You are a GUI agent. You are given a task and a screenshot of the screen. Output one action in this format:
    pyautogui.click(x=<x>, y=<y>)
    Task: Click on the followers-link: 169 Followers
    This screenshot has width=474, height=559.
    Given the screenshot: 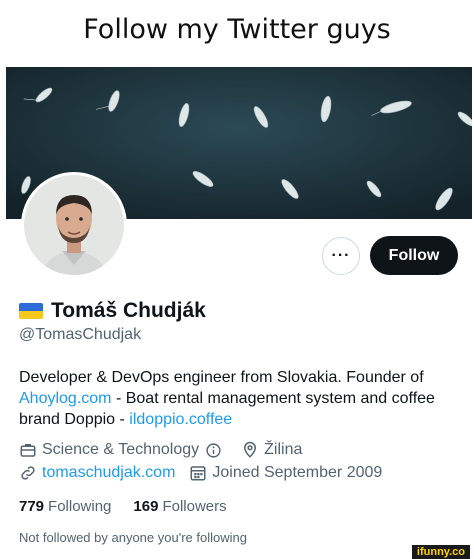 What is the action you would take?
    pyautogui.click(x=179, y=506)
    